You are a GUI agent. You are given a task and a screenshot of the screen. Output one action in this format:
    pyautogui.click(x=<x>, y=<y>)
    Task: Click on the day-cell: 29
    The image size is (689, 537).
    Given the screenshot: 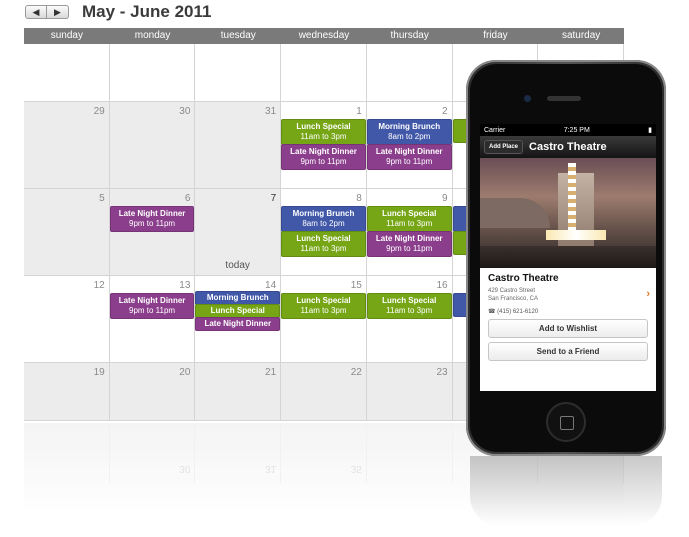 What is the action you would take?
    pyautogui.click(x=67, y=145)
    